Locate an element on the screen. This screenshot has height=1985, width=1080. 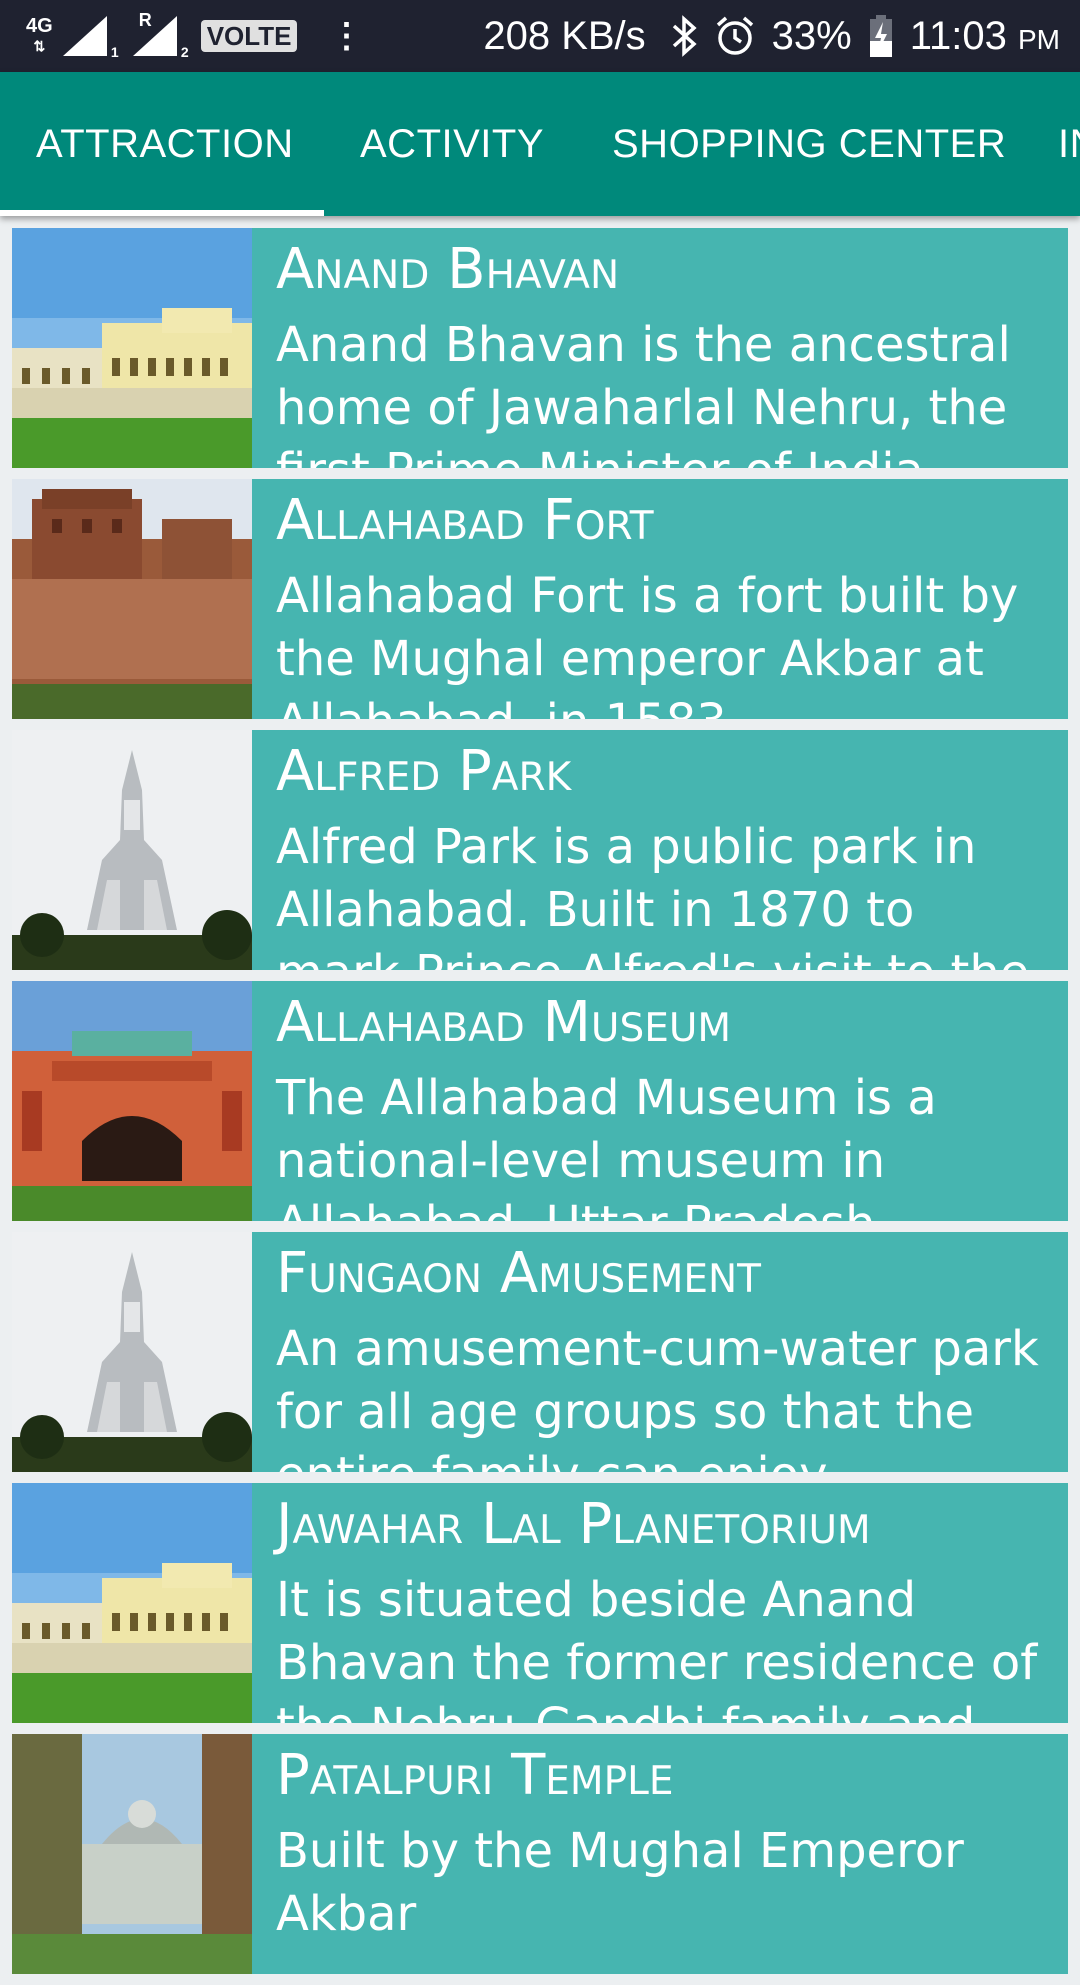
clock-ampm: PM is located at coordinates (1039, 39).